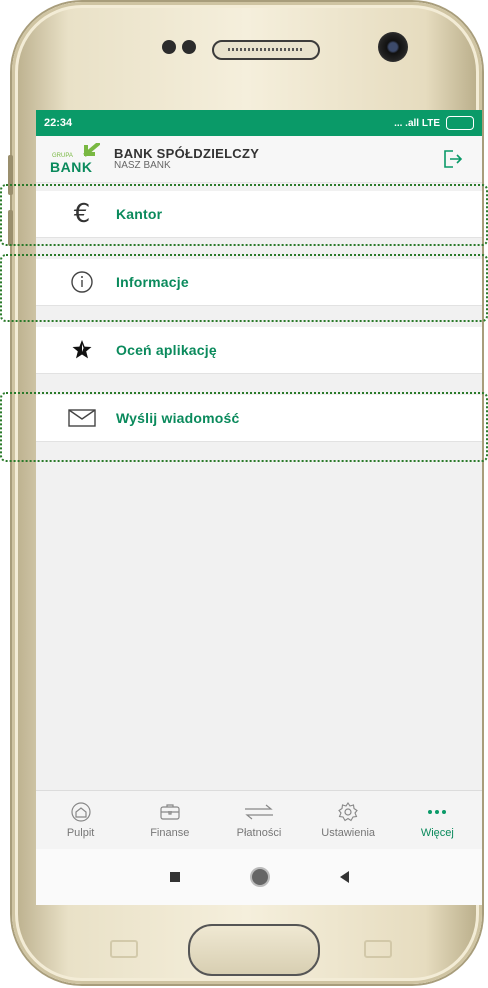  I want to click on status-time: 22:34, so click(58, 123).